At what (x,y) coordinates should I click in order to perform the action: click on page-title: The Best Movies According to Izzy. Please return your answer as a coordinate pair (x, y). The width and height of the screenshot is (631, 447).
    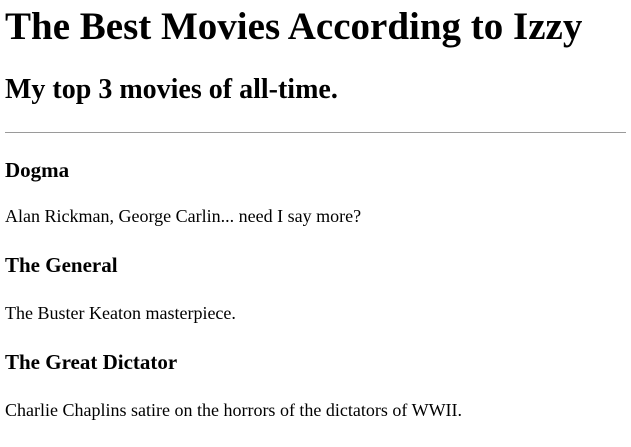
    Looking at the image, I should click on (294, 26).